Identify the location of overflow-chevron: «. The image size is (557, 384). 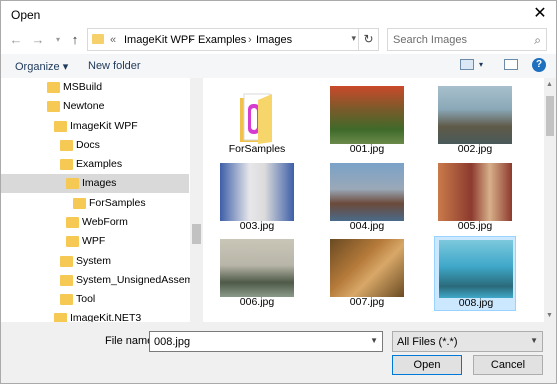
(113, 40).